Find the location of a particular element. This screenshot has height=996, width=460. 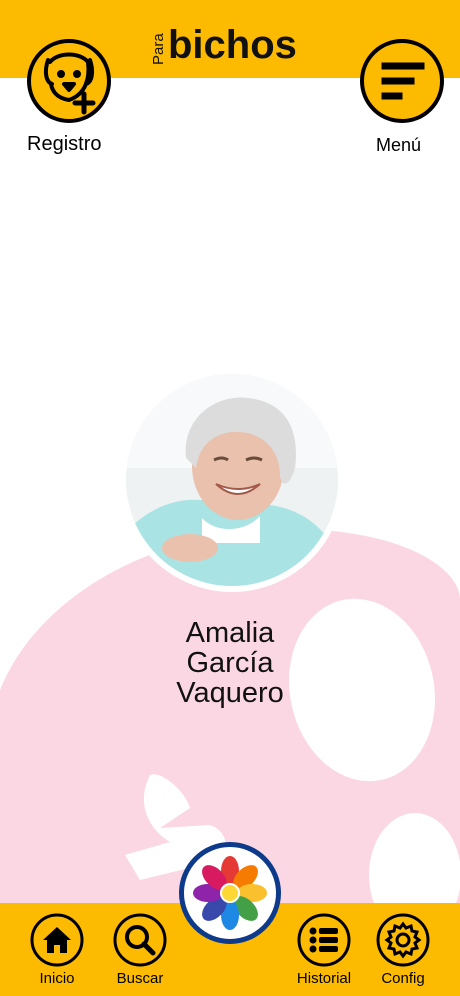

nav-inicio: Inicio is located at coordinates (57, 952).